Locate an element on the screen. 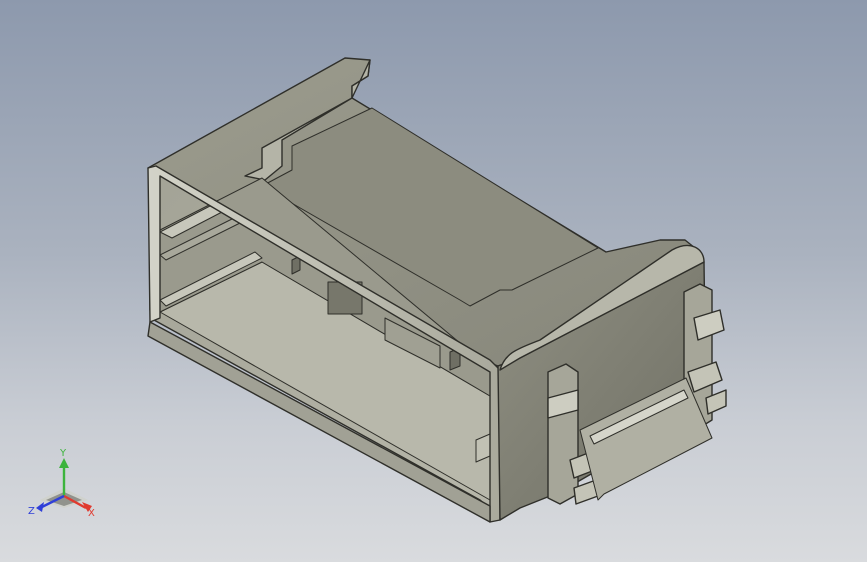 This screenshot has width=867, height=562. y-axis-arrow is located at coordinates (64, 463).